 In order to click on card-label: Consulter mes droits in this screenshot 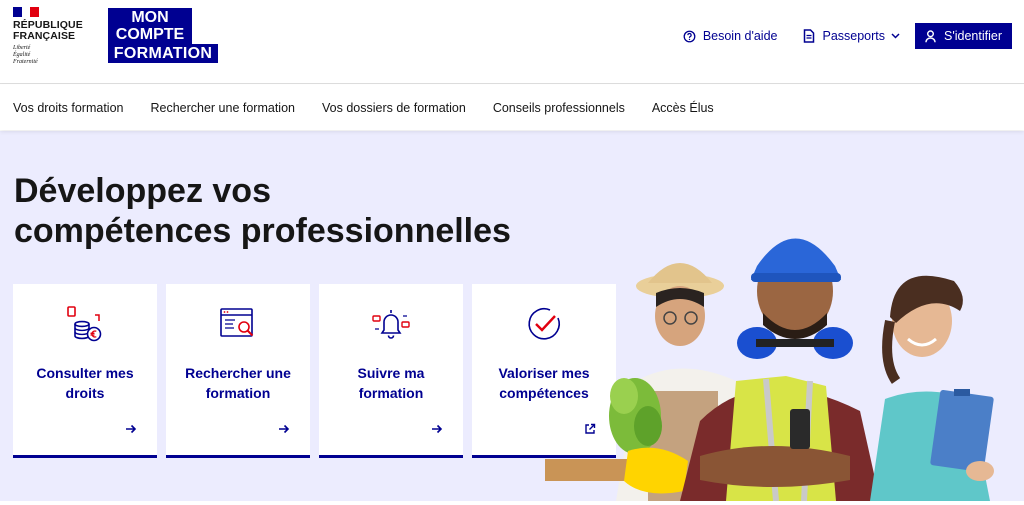, I will do `click(85, 383)`.